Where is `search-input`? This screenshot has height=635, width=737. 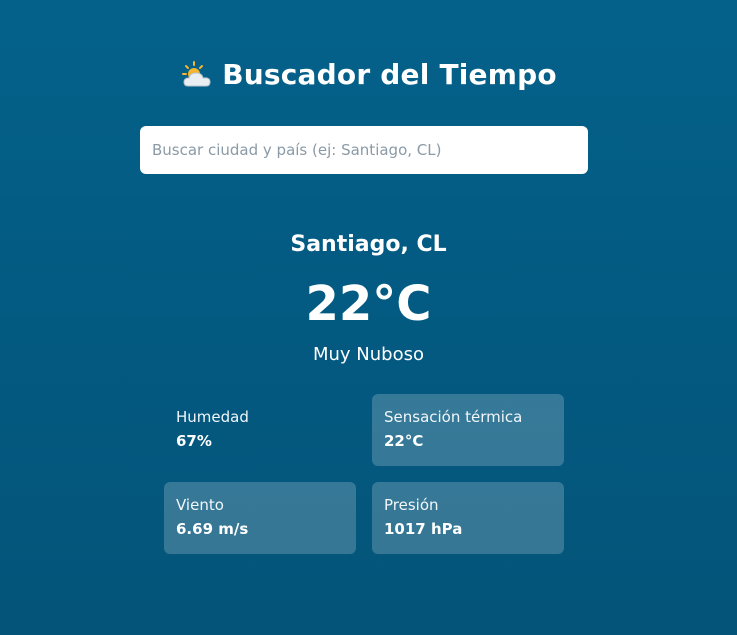 search-input is located at coordinates (364, 150).